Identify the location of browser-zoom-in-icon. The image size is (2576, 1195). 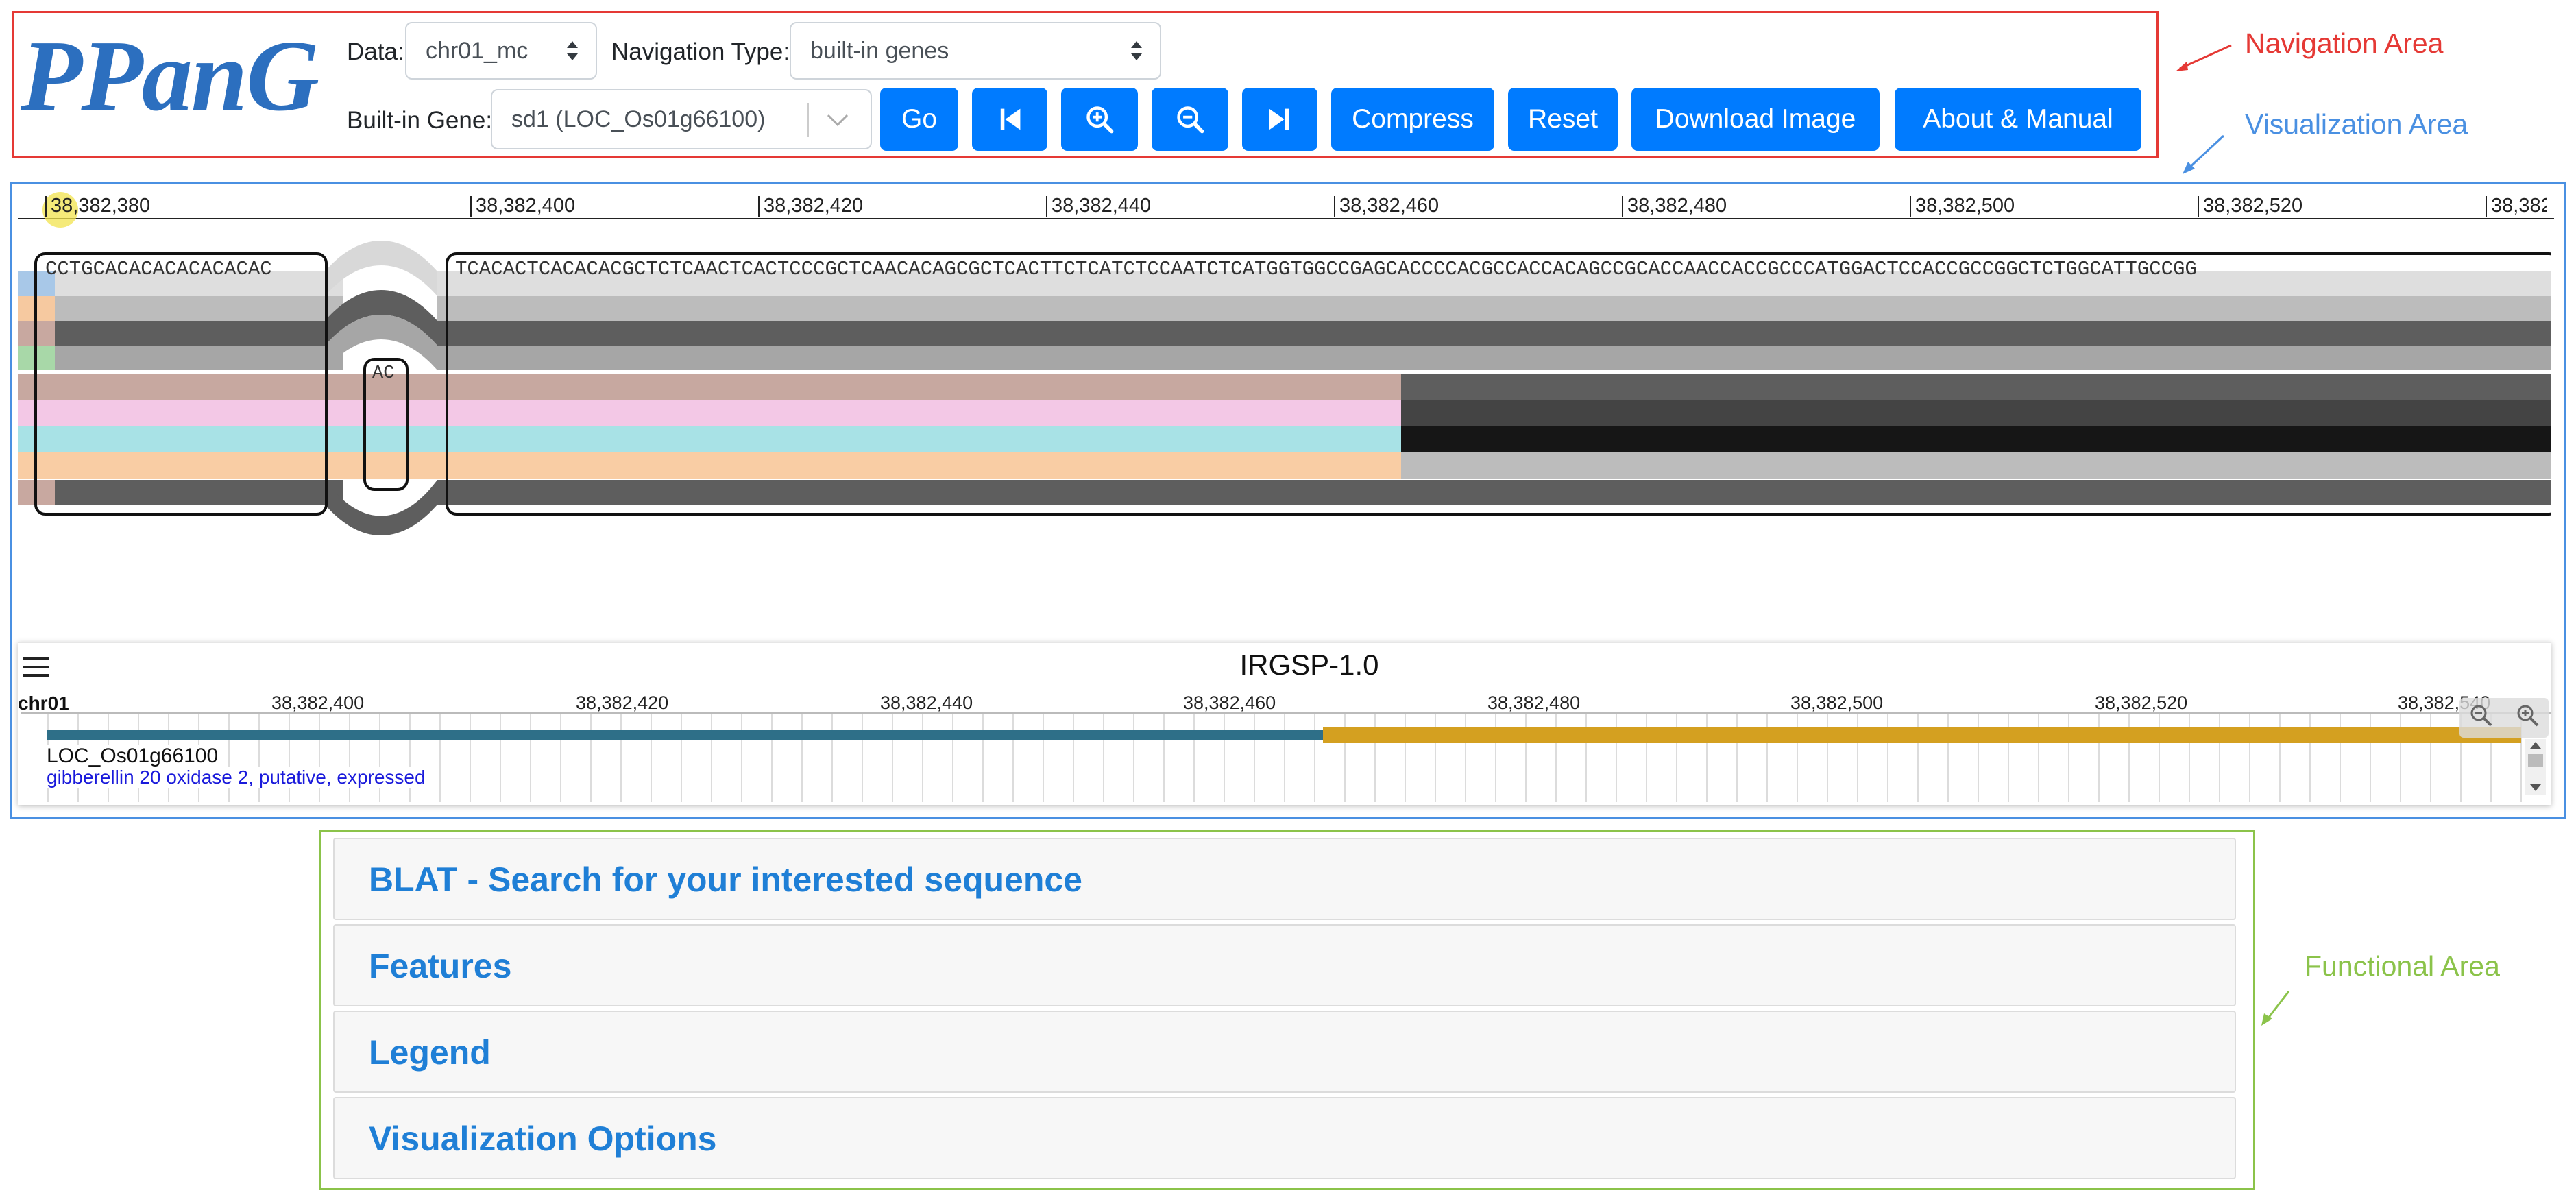
(2528, 715).